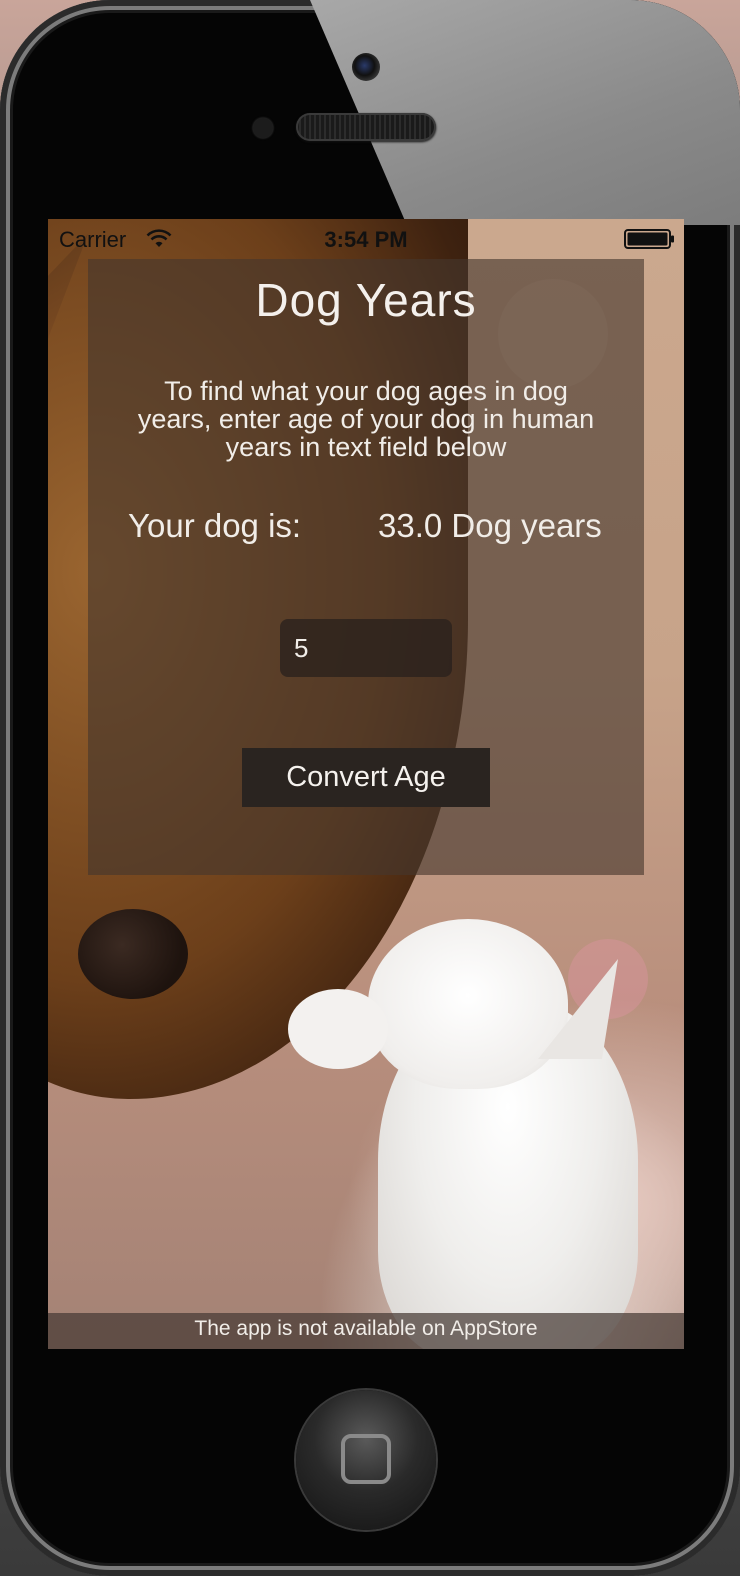 The width and height of the screenshot is (740, 1576). I want to click on convert-age-button: Convert Age, so click(366, 777).